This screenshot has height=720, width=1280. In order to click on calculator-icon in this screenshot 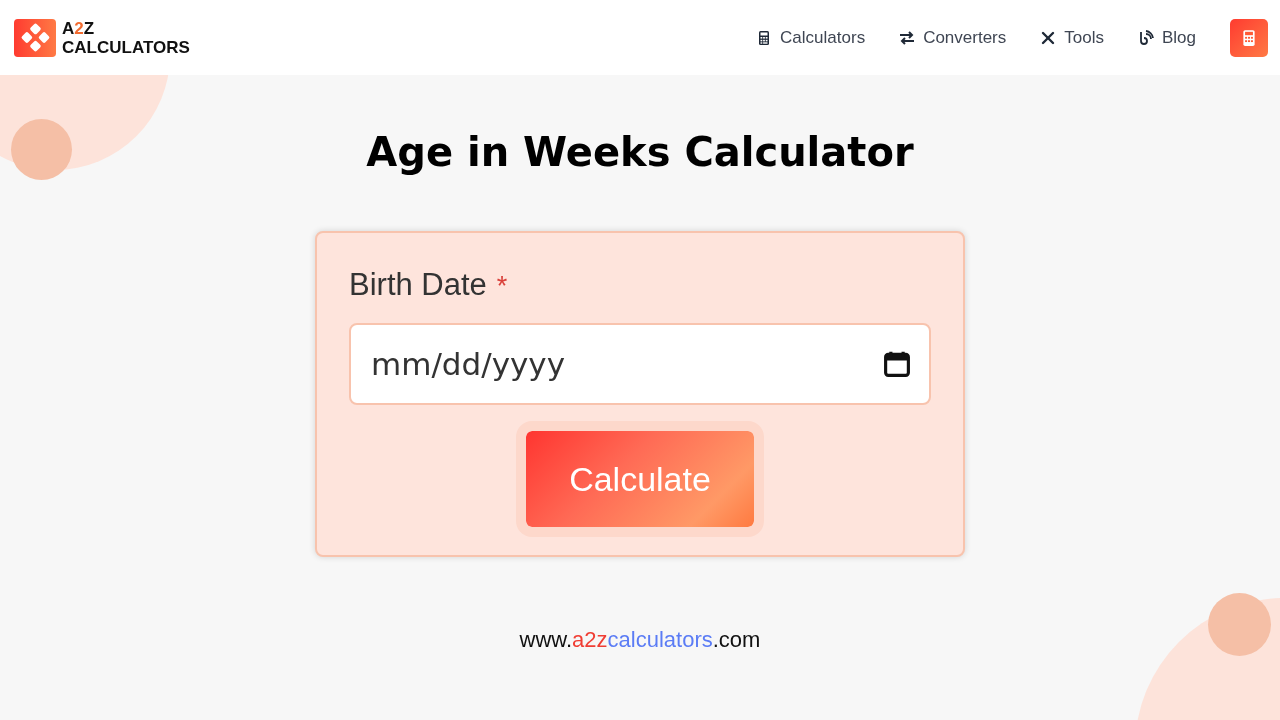, I will do `click(1249, 37)`.